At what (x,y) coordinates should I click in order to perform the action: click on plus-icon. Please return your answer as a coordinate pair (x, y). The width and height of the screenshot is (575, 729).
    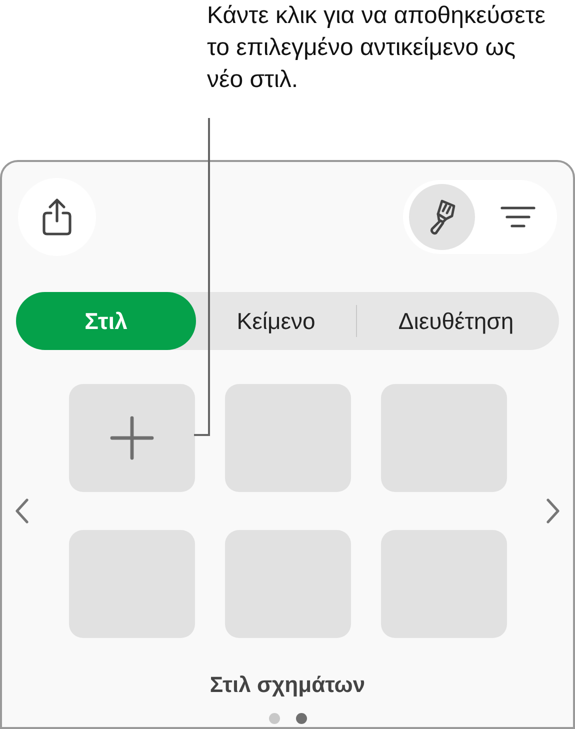
    Looking at the image, I should click on (132, 438).